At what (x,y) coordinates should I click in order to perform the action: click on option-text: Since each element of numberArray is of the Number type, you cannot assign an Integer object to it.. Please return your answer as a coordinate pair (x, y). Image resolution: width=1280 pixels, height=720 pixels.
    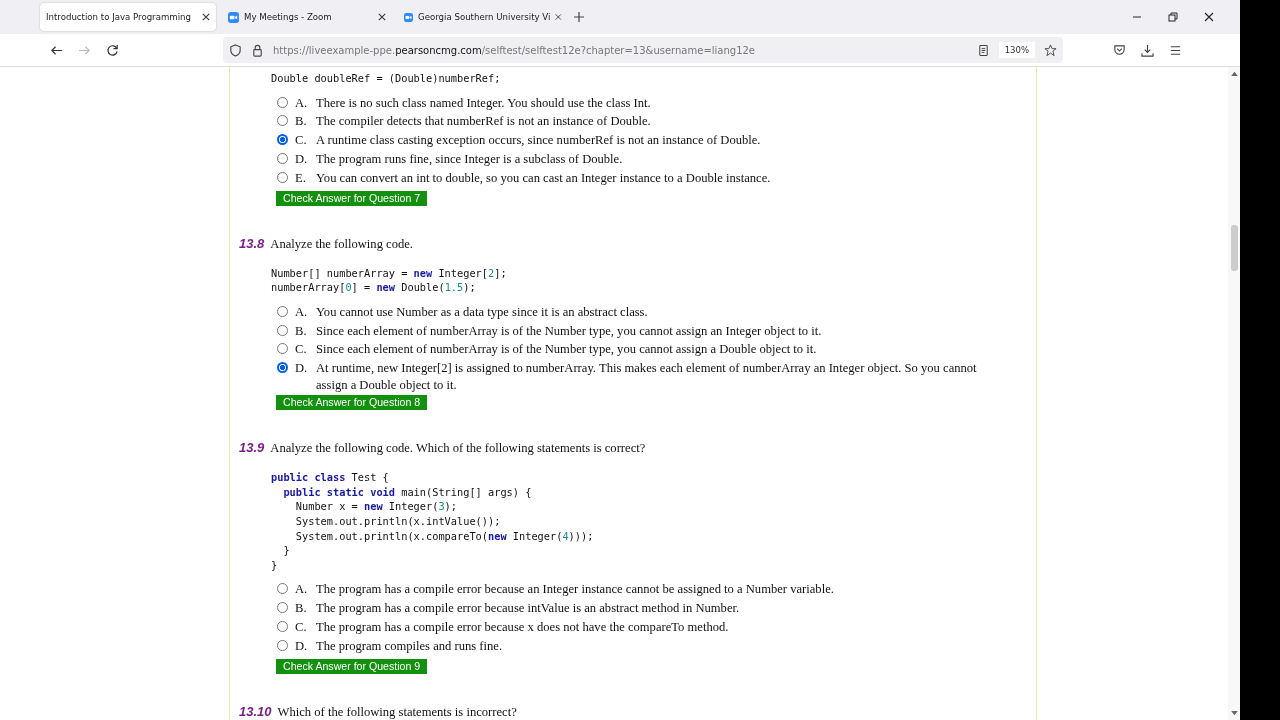
    Looking at the image, I should click on (569, 331).